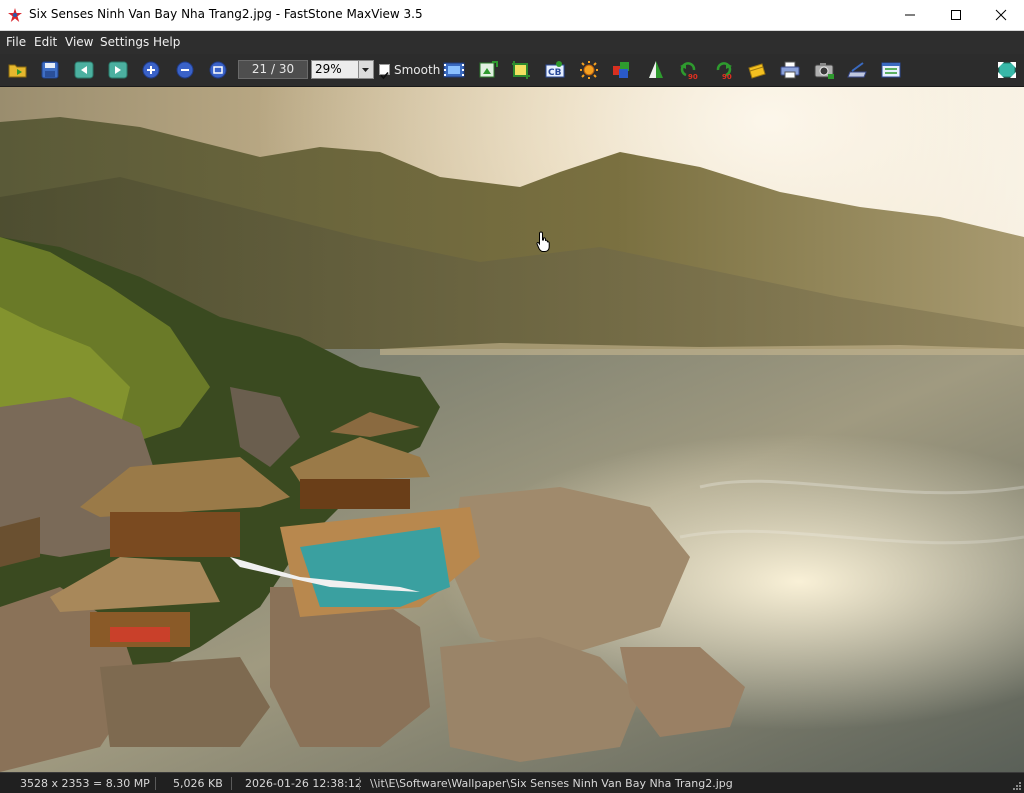 This screenshot has height=793, width=1024. I want to click on menu-settings: Settings, so click(124, 42).